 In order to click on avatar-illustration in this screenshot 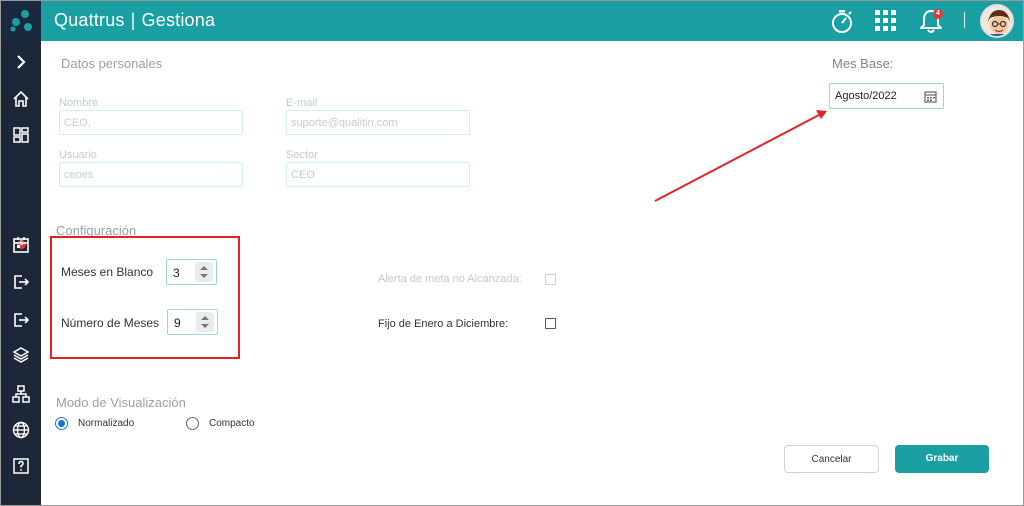, I will do `click(997, 21)`.